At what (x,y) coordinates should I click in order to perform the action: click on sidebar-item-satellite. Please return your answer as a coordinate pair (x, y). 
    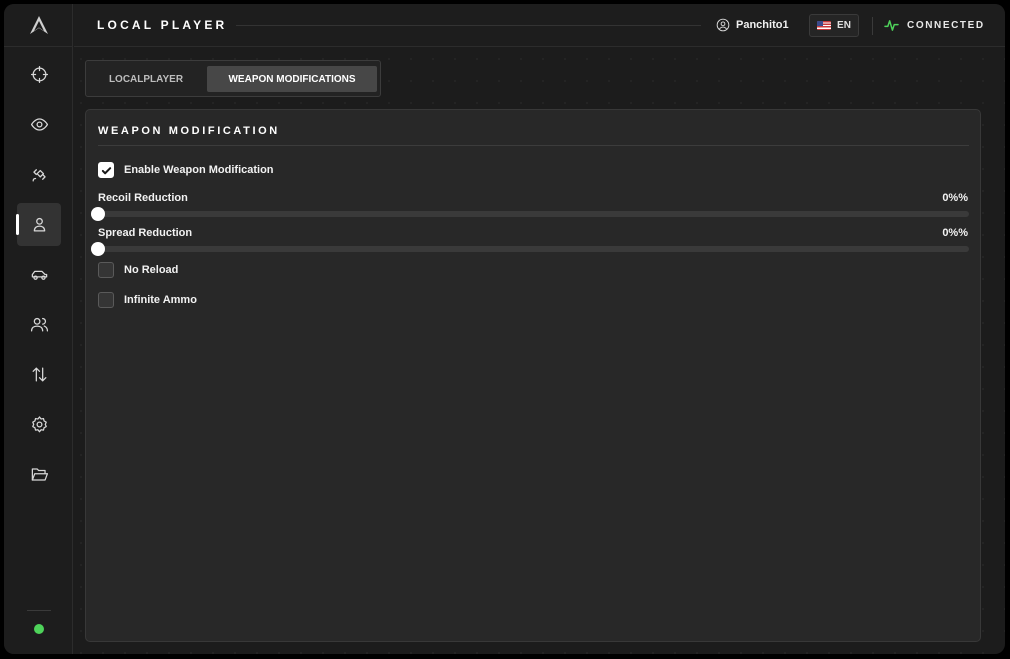
    Looking at the image, I should click on (39, 174).